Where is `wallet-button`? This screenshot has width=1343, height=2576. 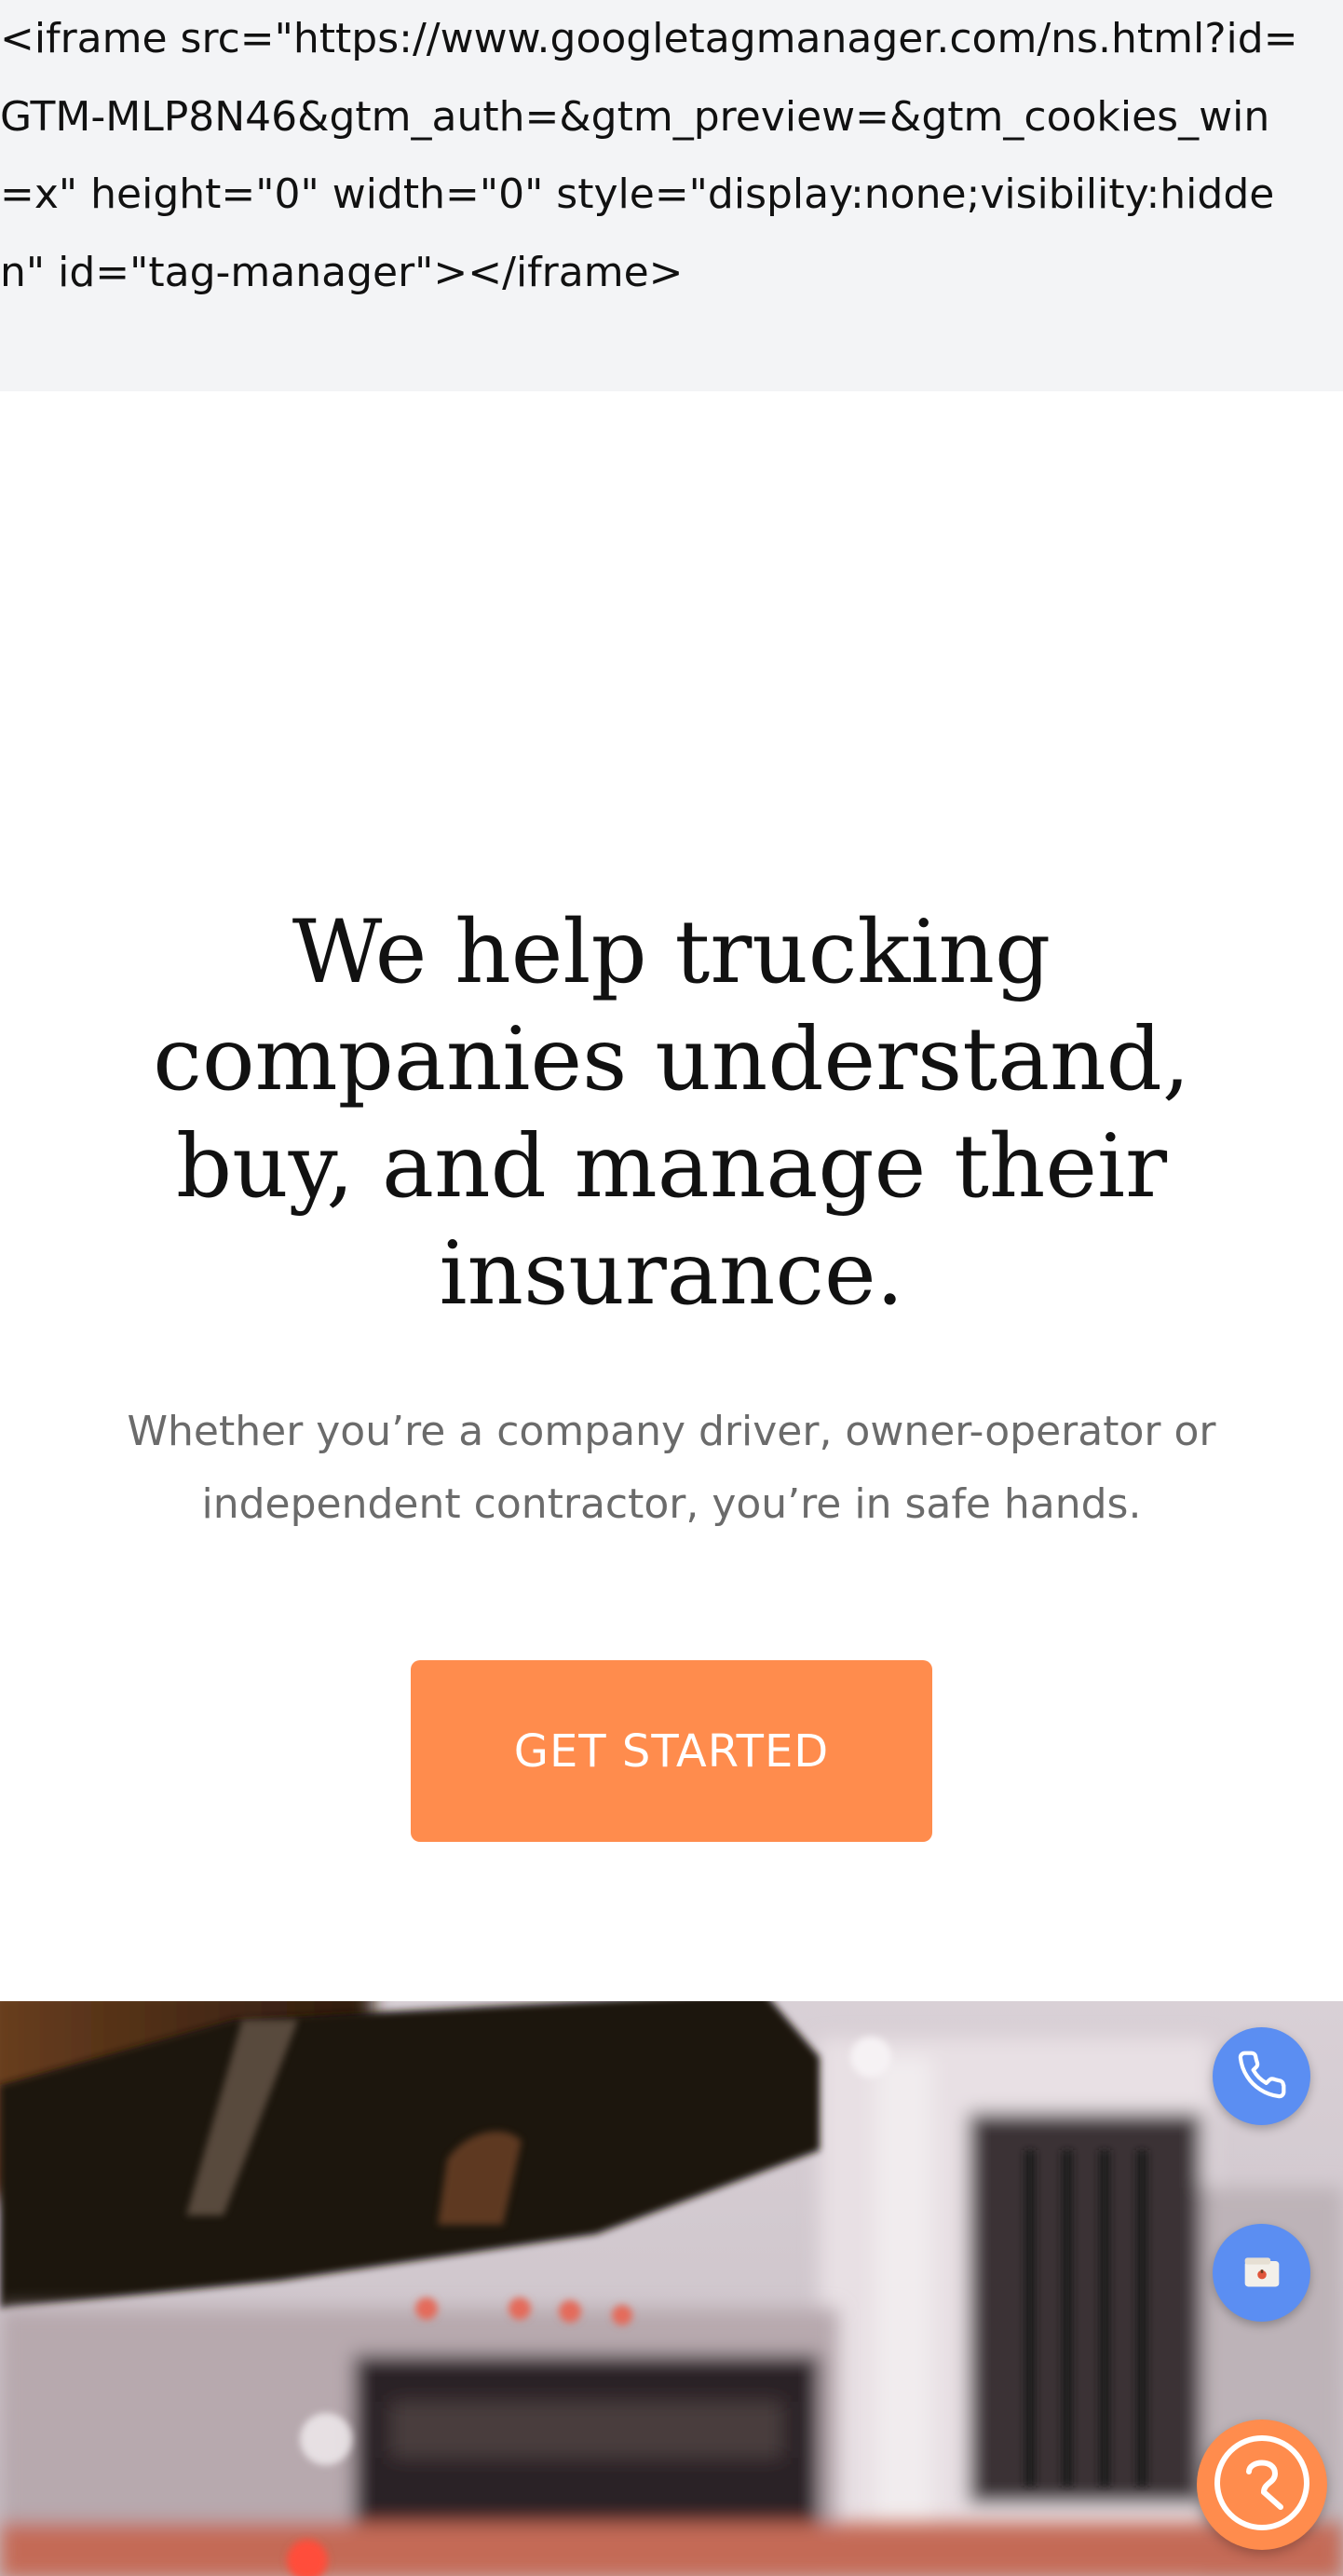 wallet-button is located at coordinates (1261, 2273).